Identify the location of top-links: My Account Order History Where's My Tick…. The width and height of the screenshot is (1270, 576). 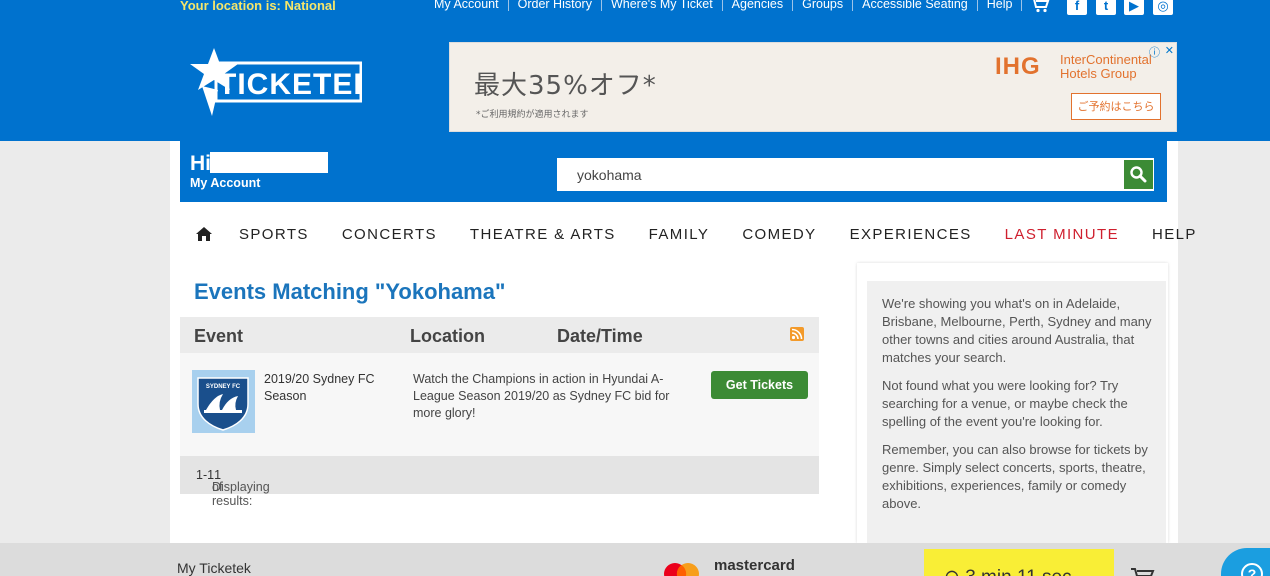
(724, 5).